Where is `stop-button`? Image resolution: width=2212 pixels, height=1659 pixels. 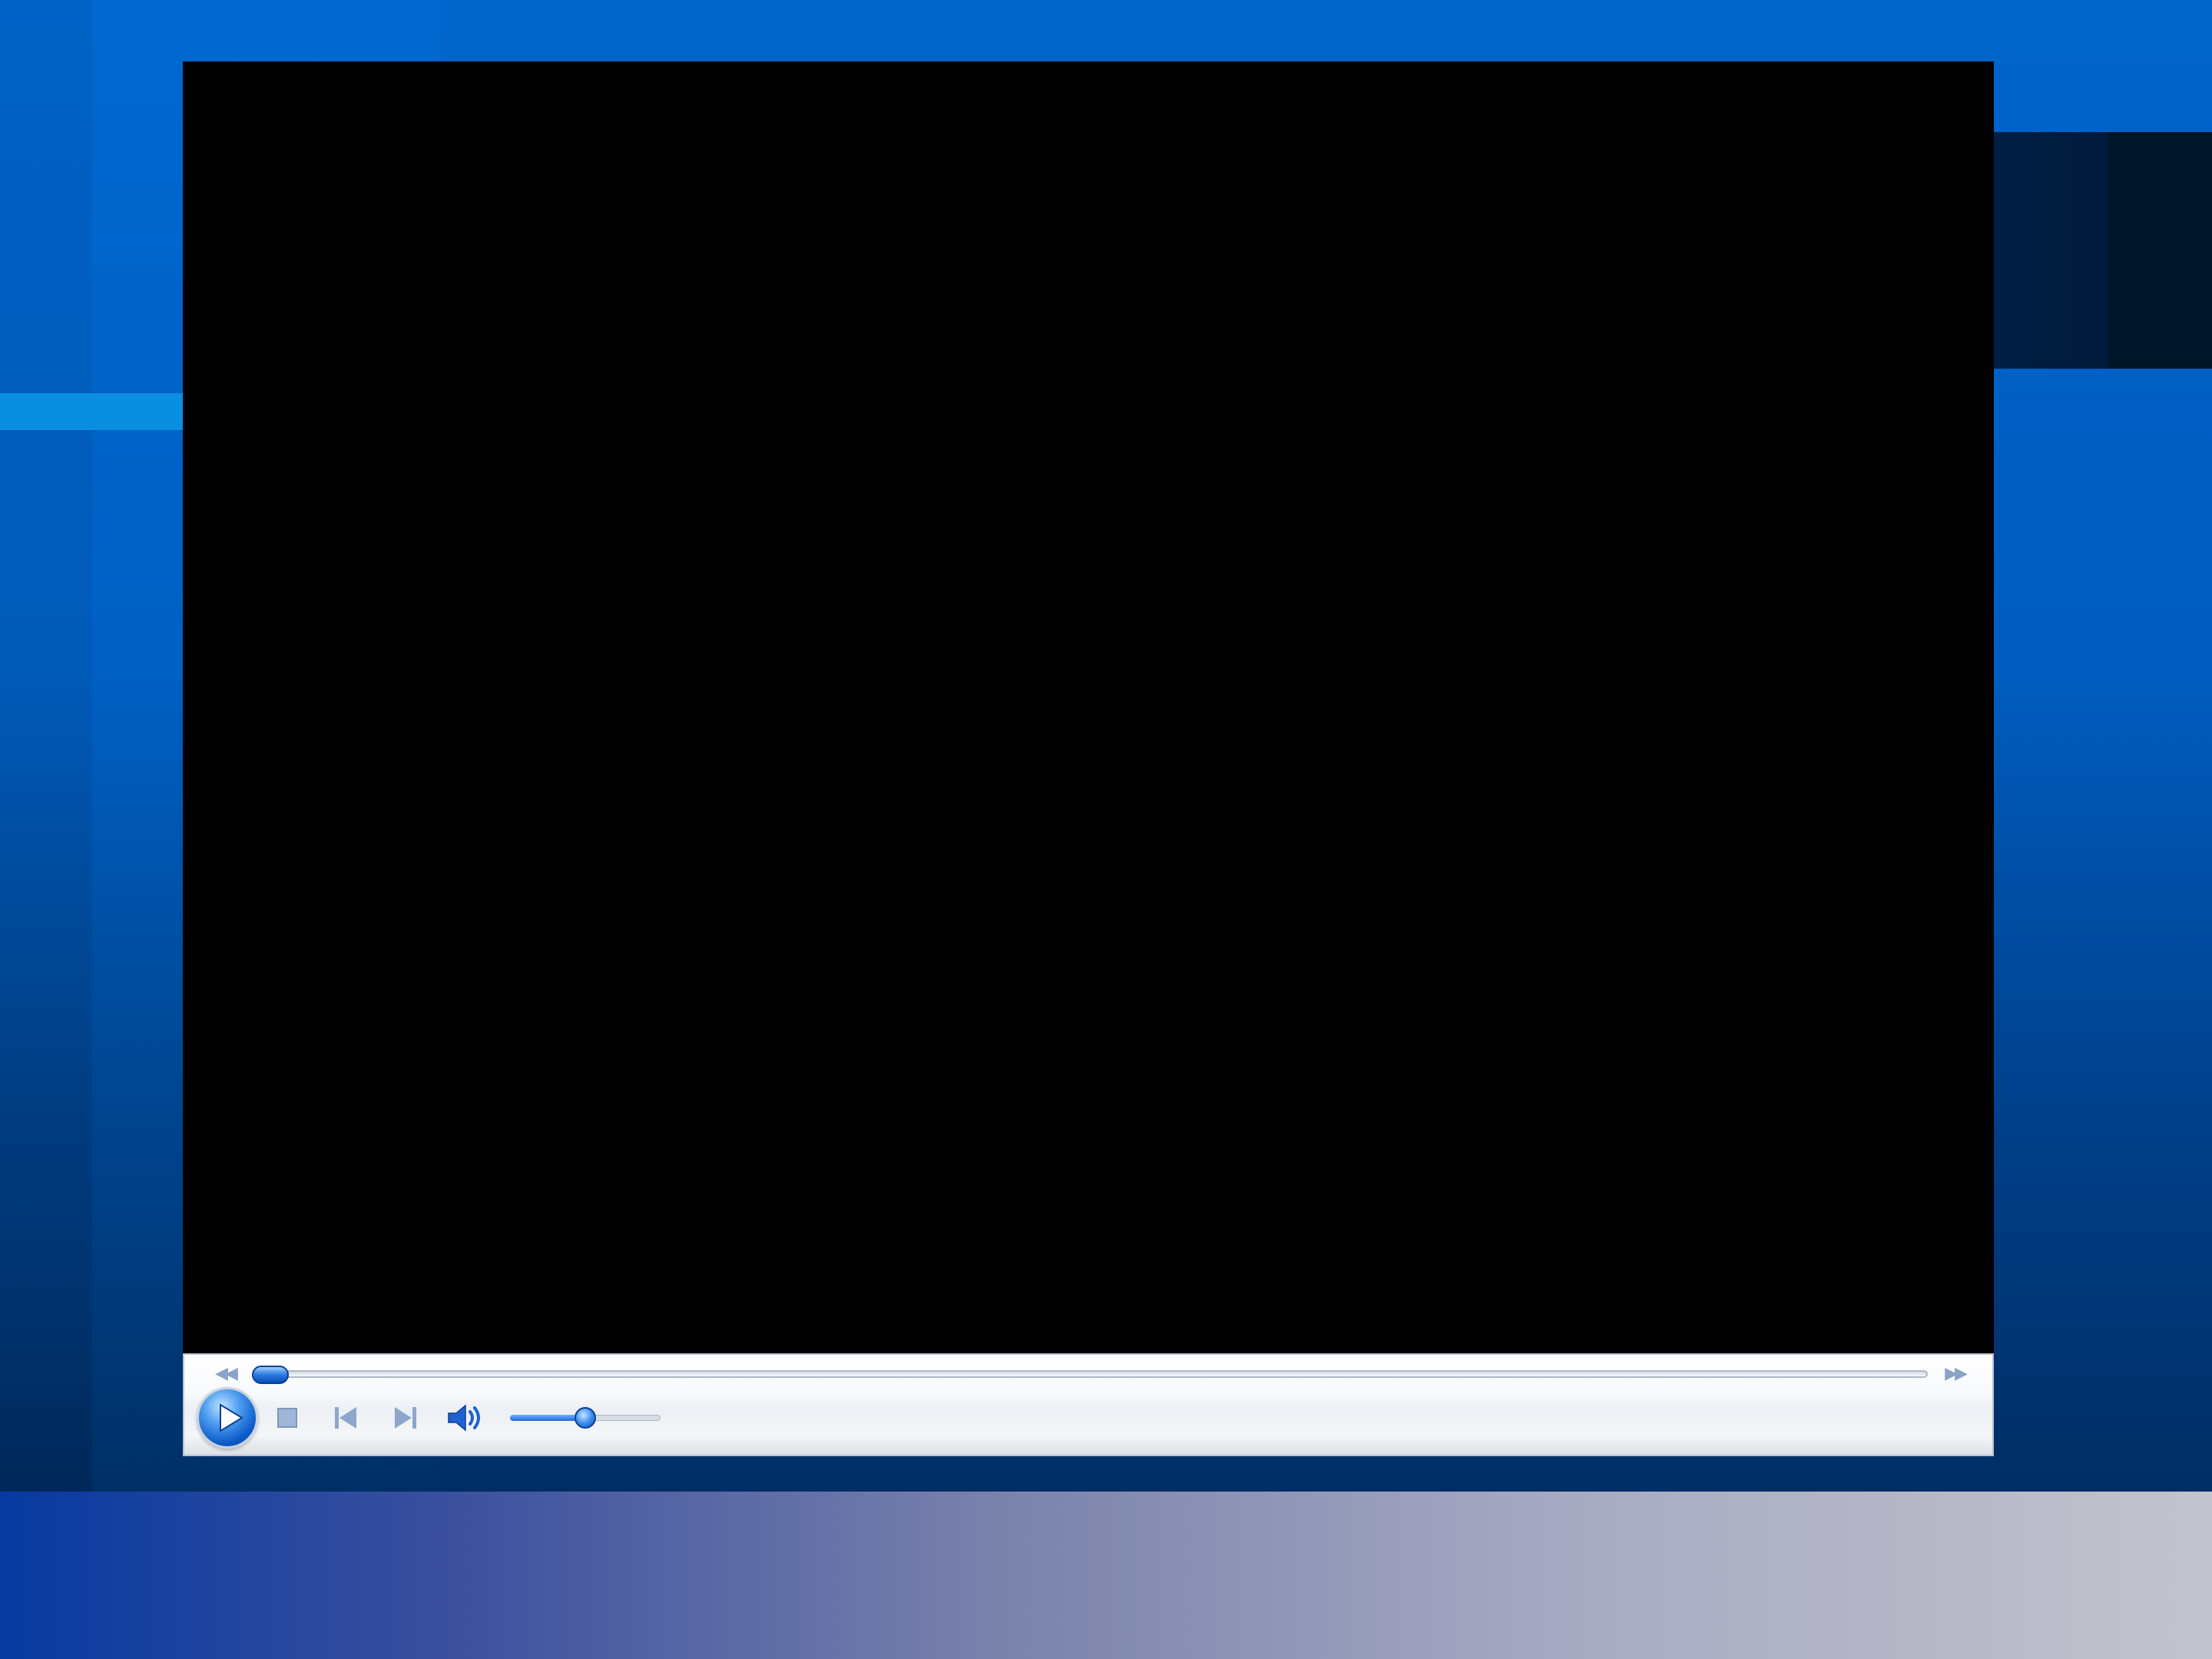 stop-button is located at coordinates (287, 1418).